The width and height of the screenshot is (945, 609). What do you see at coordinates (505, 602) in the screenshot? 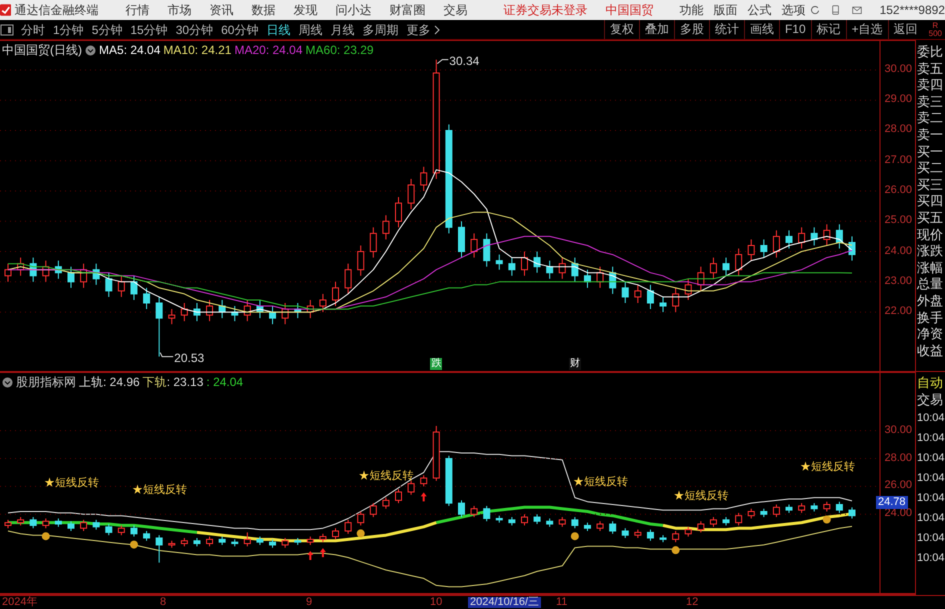
I see `date-axis-label: 2024/10/16/三` at bounding box center [505, 602].